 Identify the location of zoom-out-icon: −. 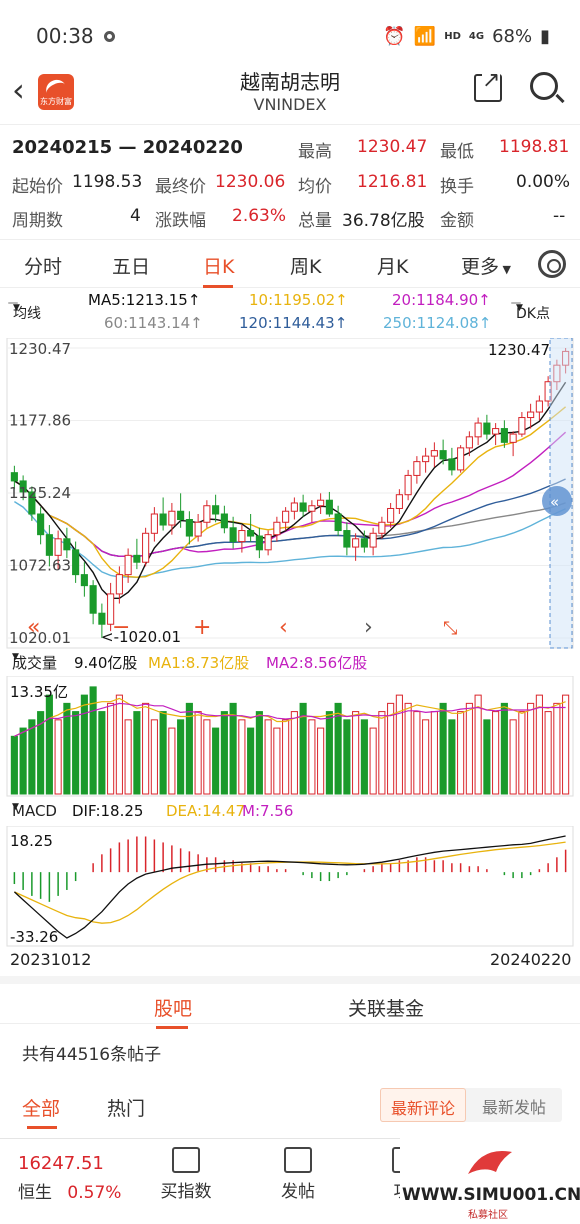
(121, 627).